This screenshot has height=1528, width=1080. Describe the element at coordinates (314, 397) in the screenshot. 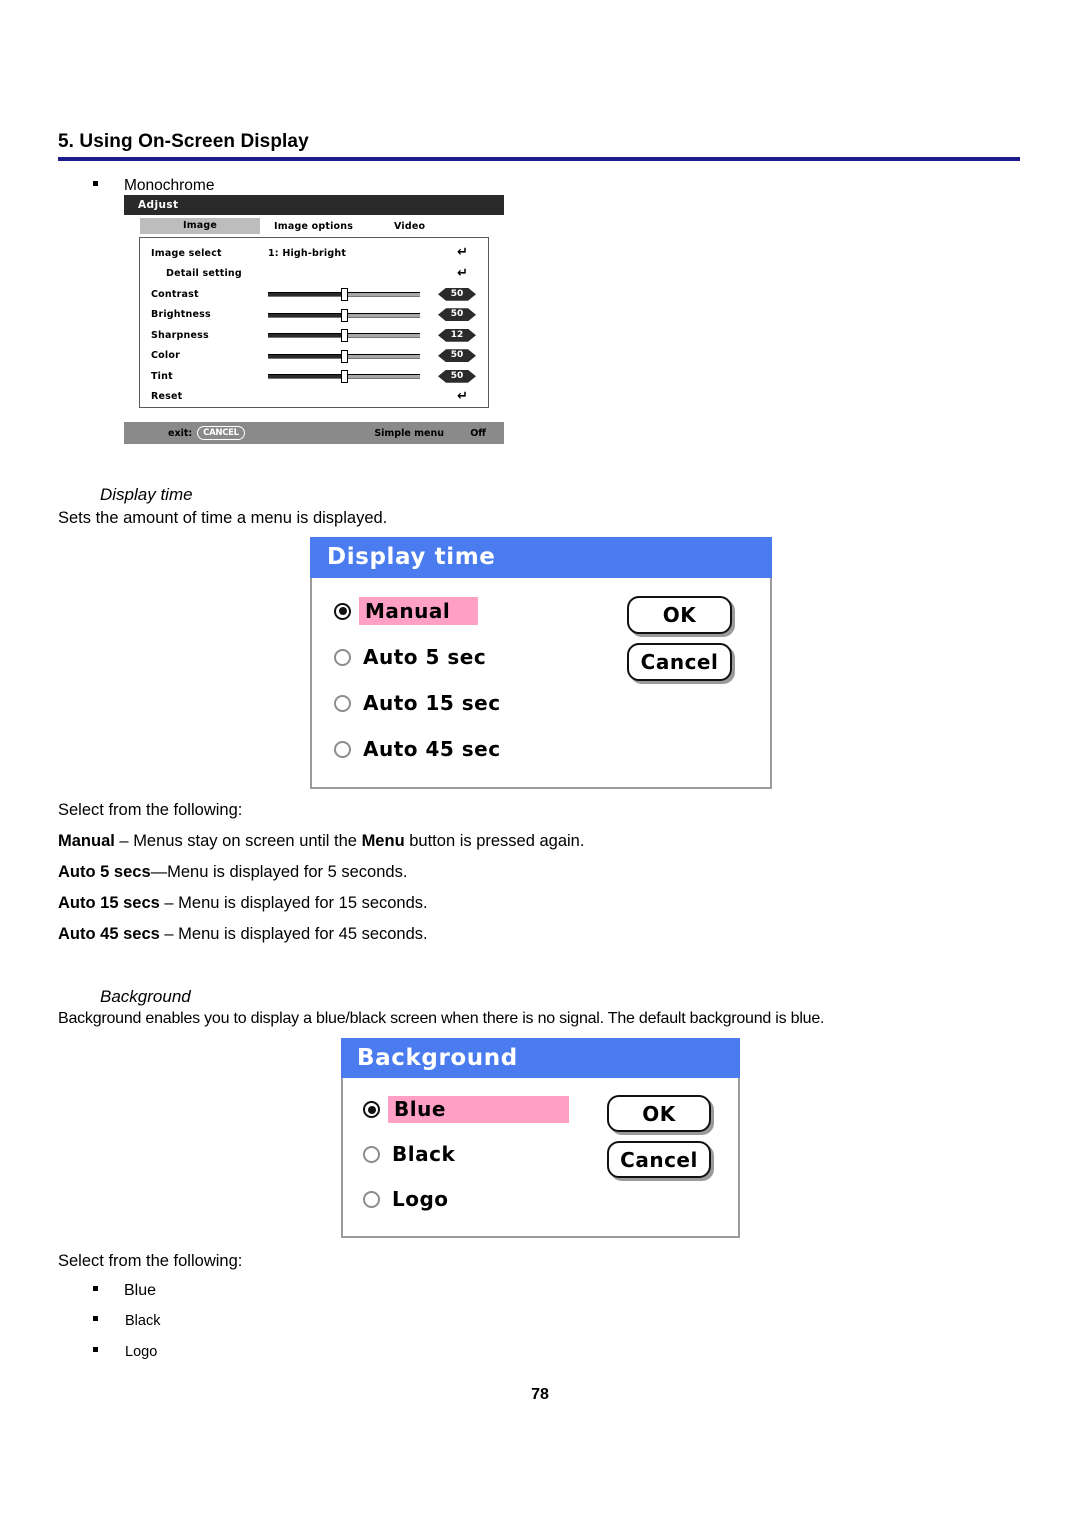

I see `osd-row-reset: Reset ↵` at that location.